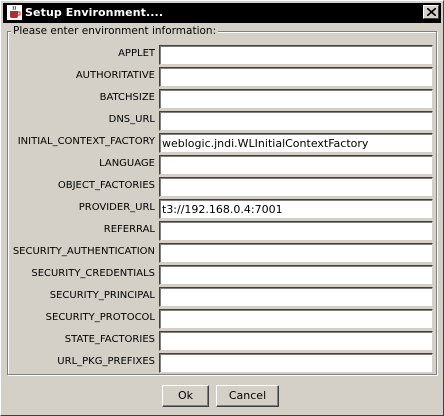  What do you see at coordinates (296, 187) in the screenshot?
I see `object-factories-input` at bounding box center [296, 187].